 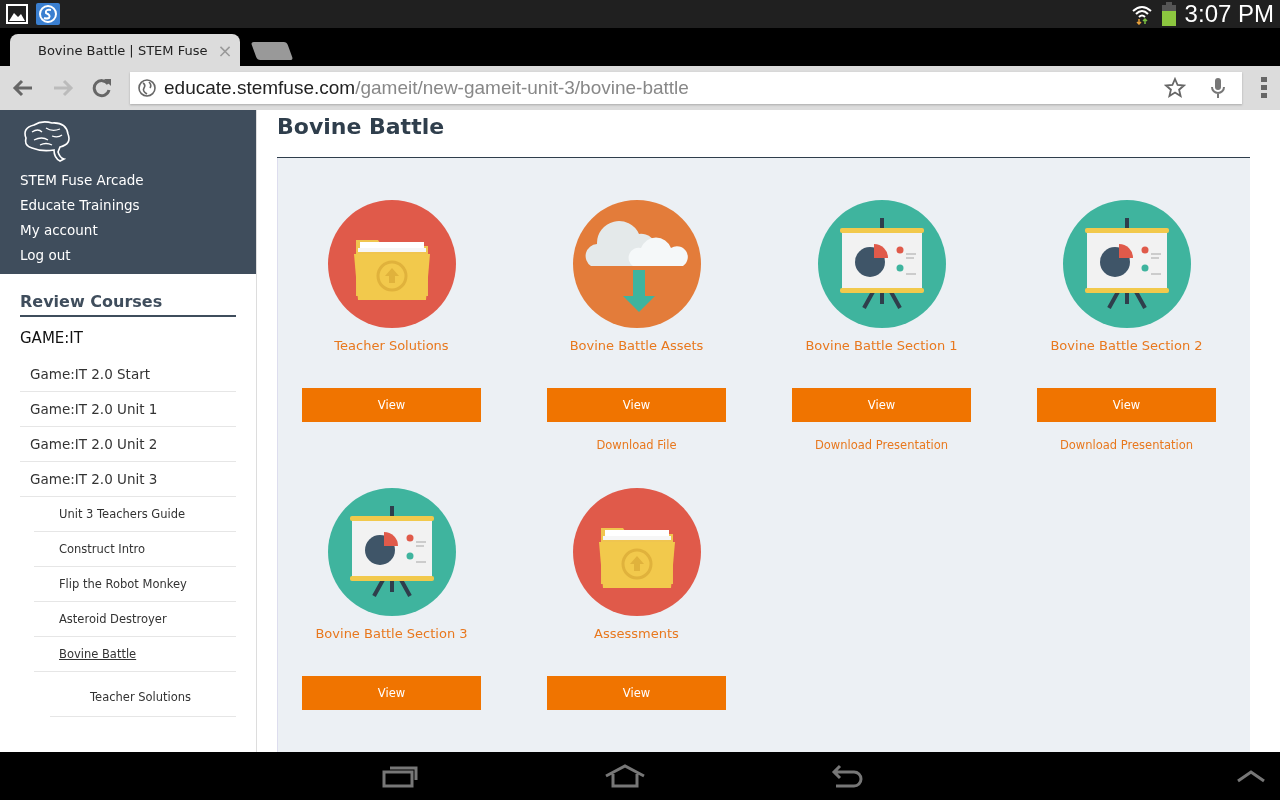 What do you see at coordinates (391, 346) in the screenshot?
I see `resource-title: Teacher Solutions` at bounding box center [391, 346].